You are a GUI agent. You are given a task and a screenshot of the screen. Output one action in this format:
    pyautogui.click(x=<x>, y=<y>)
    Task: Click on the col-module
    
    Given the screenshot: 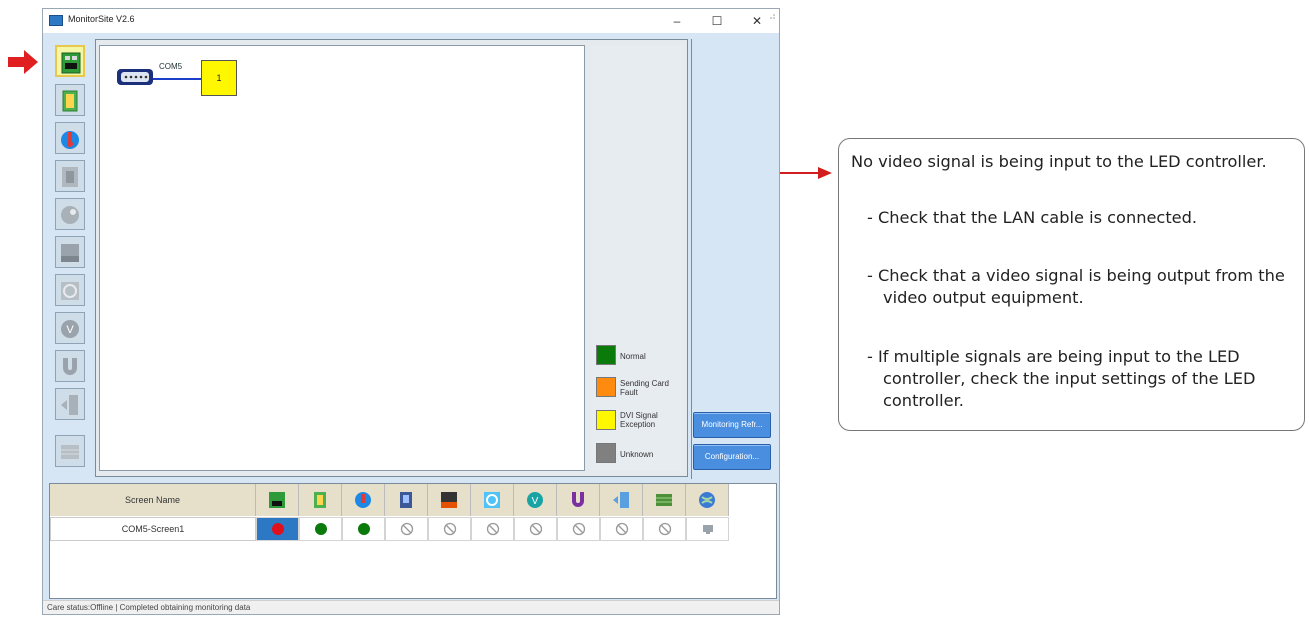 What is the action you would take?
    pyautogui.click(x=320, y=500)
    